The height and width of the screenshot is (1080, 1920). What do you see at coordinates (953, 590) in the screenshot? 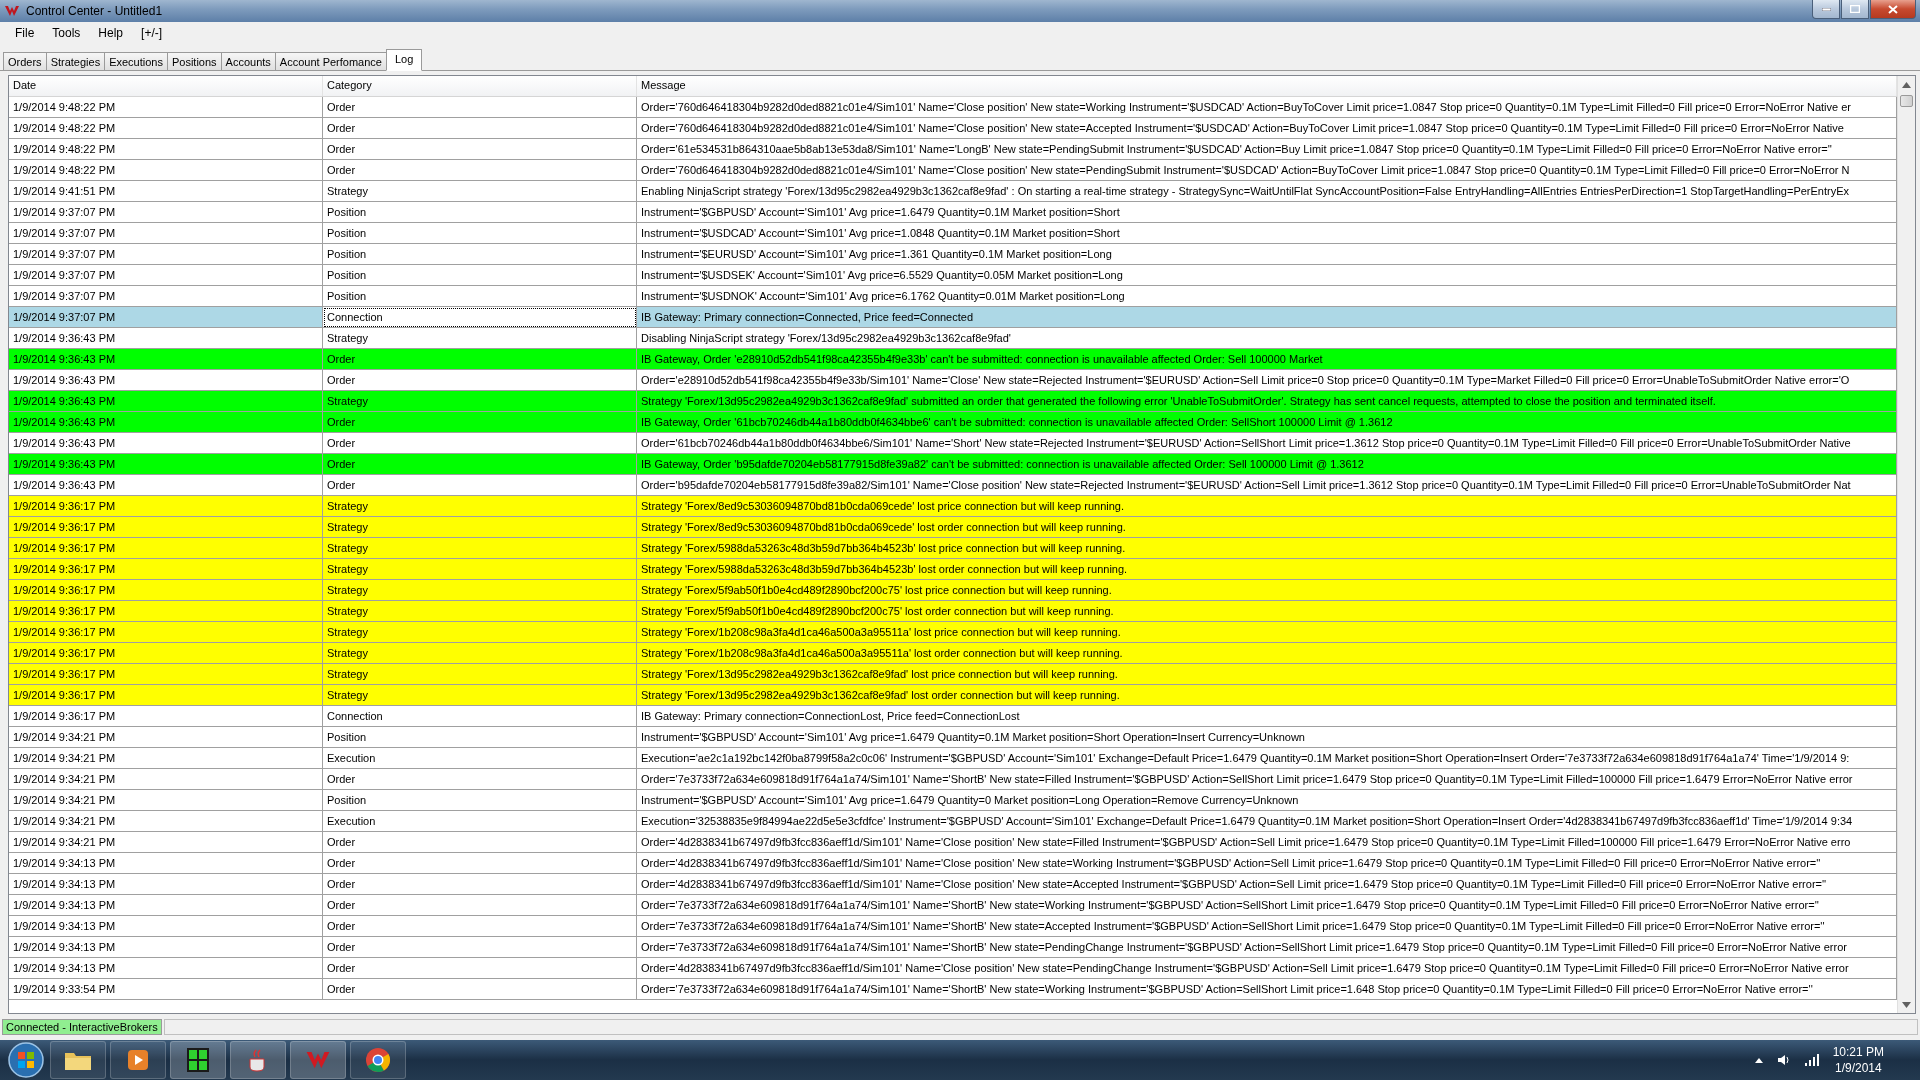
I see `log-row: 1/9/2014 9:36:17 PM Strategy Strategy 'Forex/5f9ab50f1b0e4cd489f2890bcf200c75' lost price connection but will keep running.` at bounding box center [953, 590].